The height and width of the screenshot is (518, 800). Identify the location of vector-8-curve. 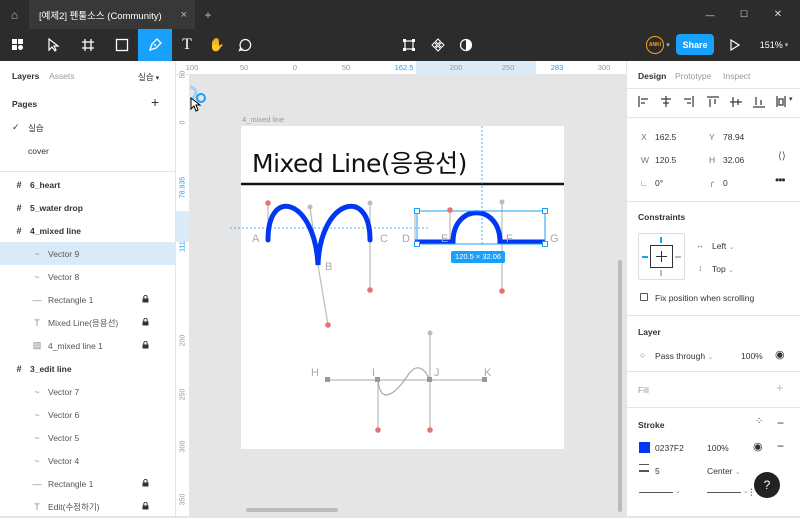
(480, 227).